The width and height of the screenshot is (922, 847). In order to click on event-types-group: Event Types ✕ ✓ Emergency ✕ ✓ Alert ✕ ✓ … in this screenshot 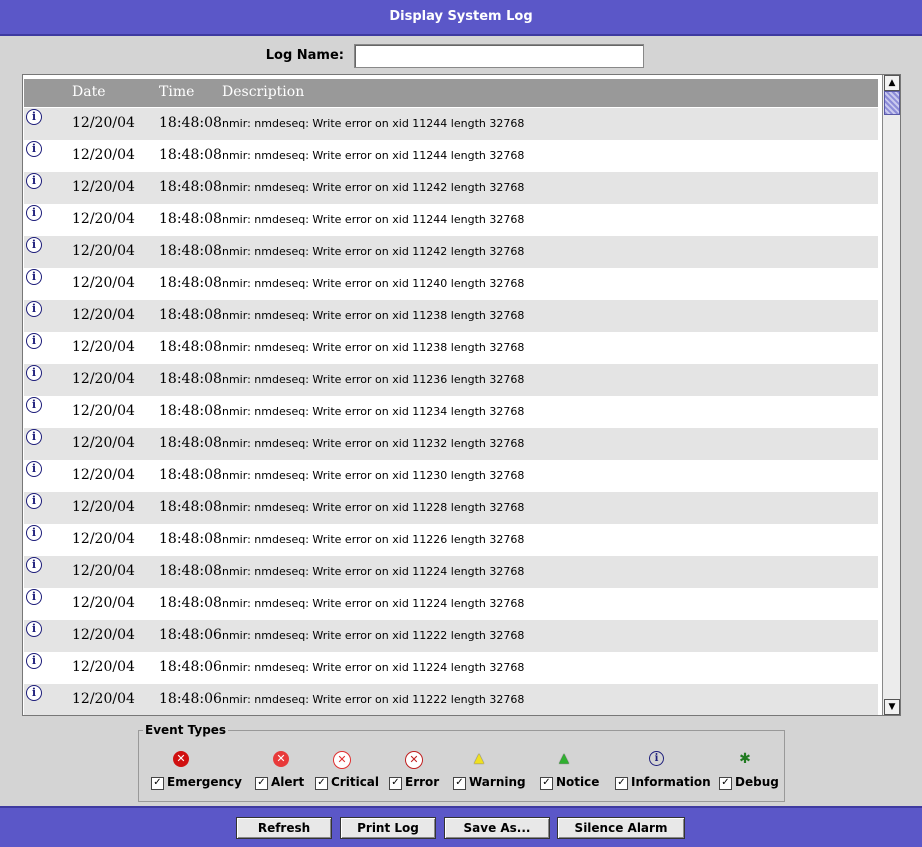, I will do `click(461, 762)`.